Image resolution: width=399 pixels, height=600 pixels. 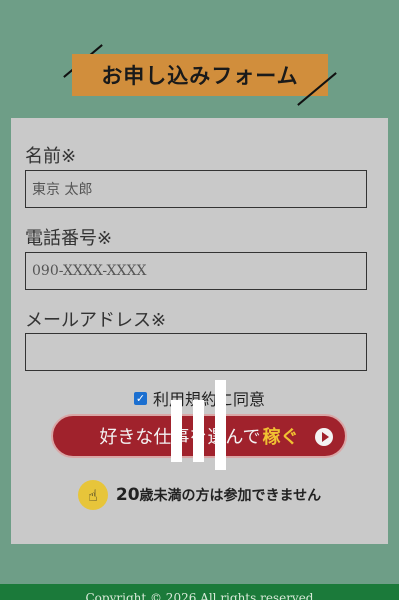 I want to click on name-placeholder: 東京 太郎, so click(x=62, y=190).